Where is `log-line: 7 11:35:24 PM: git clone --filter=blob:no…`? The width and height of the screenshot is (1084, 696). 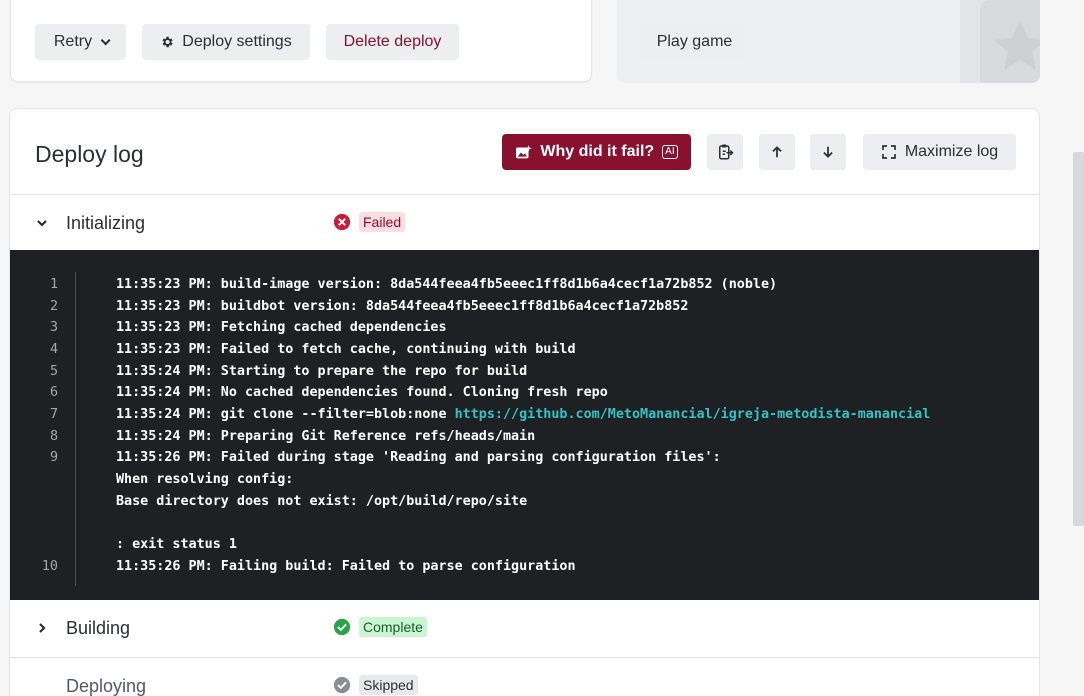 log-line: 7 11:35:24 PM: git clone --filter=blob:no… is located at coordinates (490, 414).